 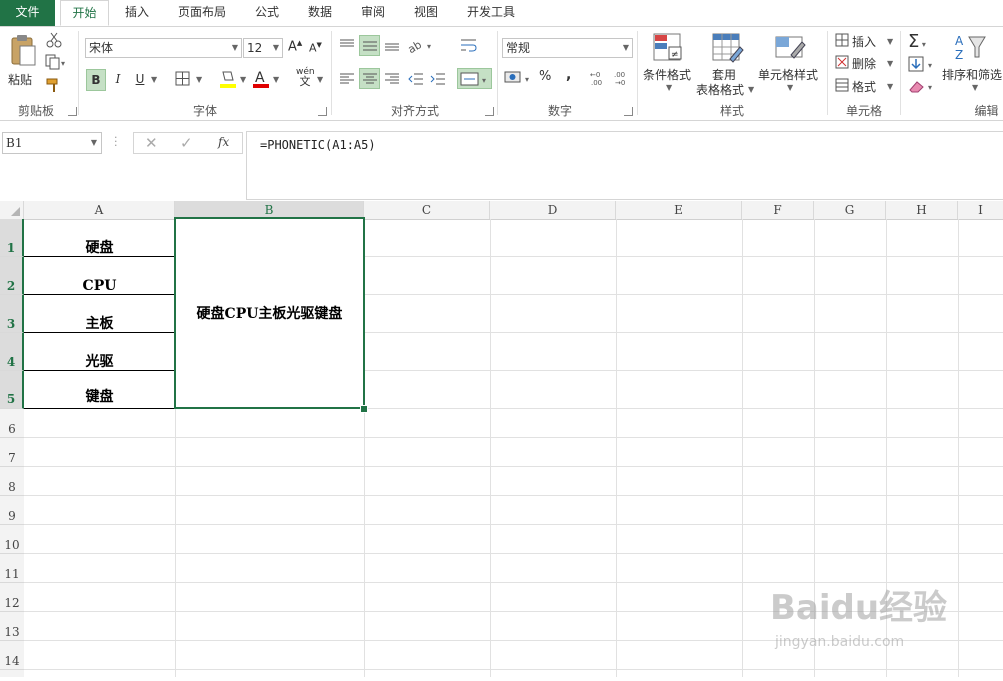 What do you see at coordinates (426, 13) in the screenshot?
I see `tab-view: 视图` at bounding box center [426, 13].